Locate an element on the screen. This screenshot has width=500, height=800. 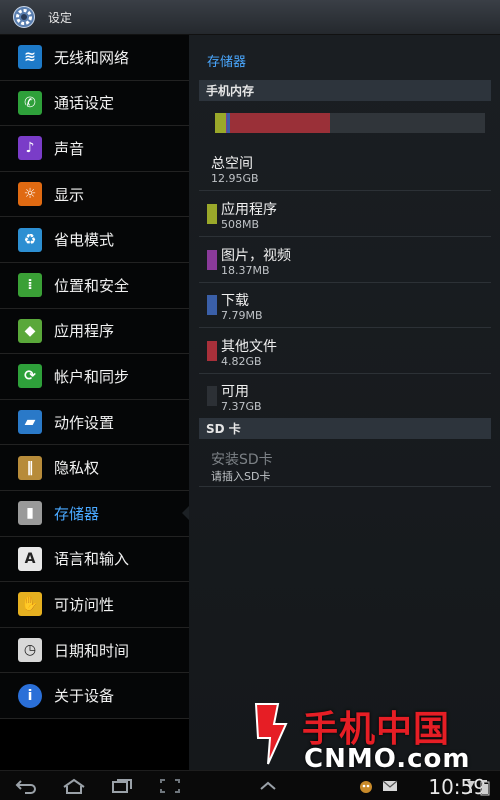
hand-icon: ✋ is located at coordinates (30, 604).